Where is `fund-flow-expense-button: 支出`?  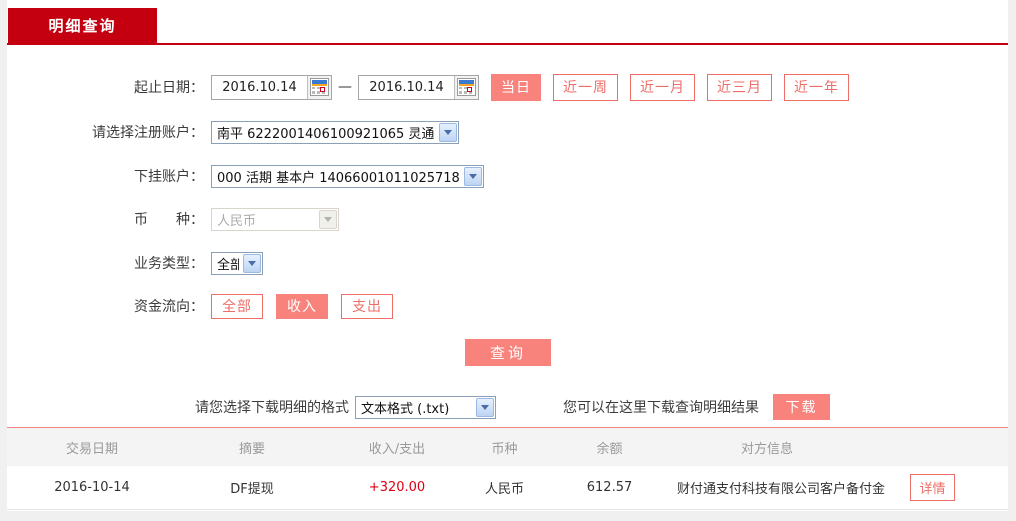 fund-flow-expense-button: 支出 is located at coordinates (367, 306).